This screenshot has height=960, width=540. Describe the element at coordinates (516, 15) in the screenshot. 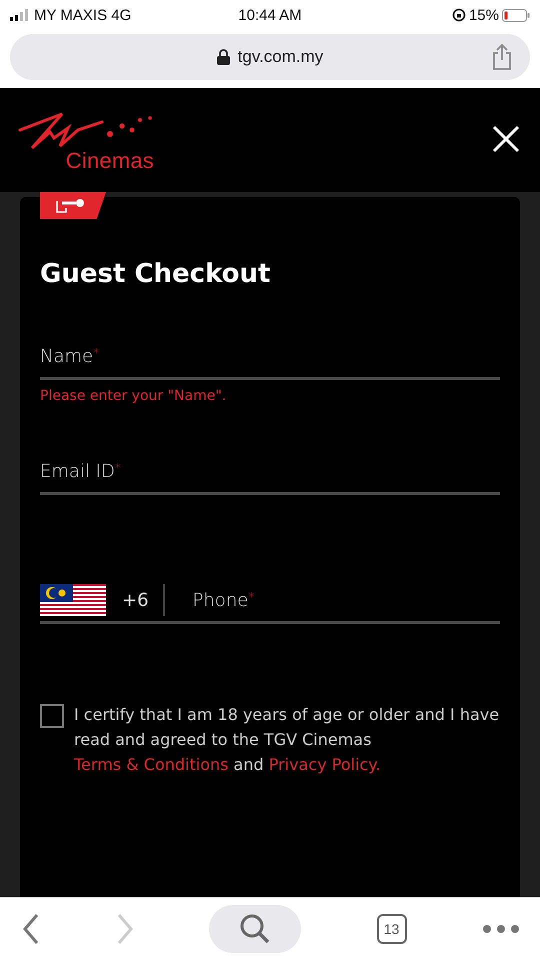

I see `battery-icon` at that location.